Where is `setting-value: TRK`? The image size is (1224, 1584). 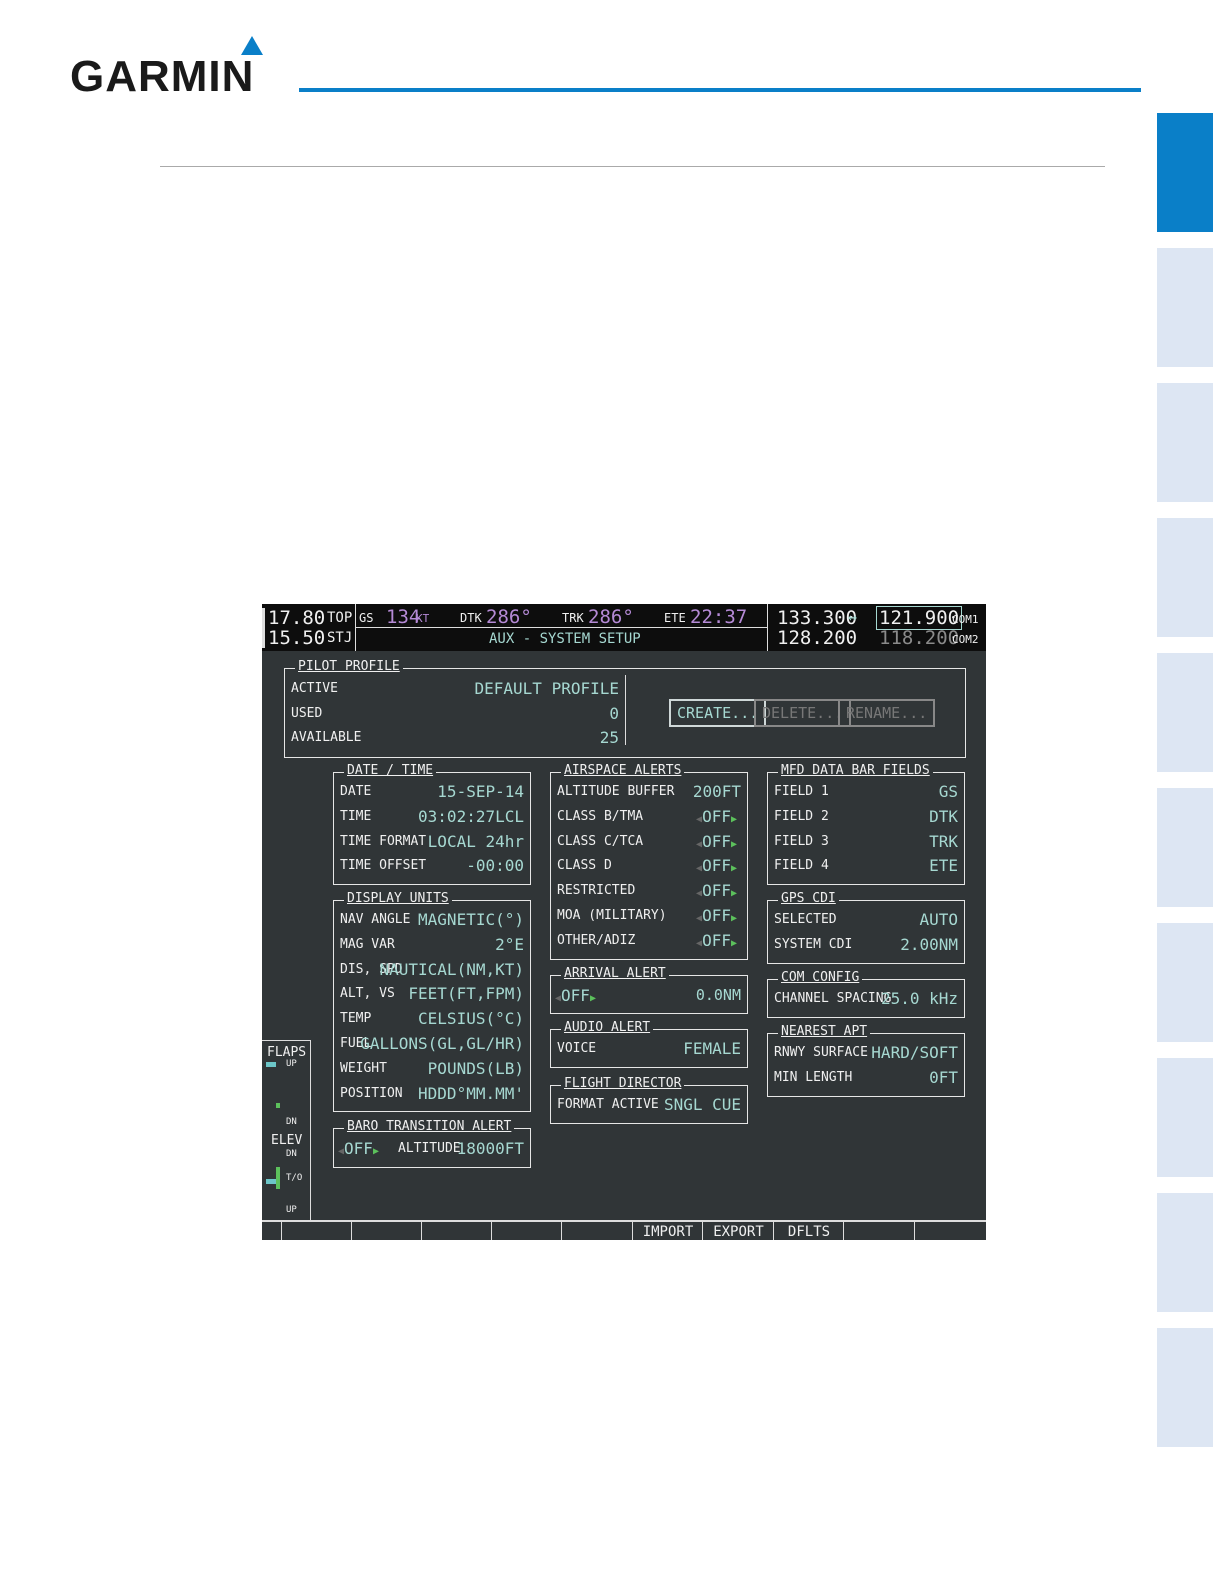
setting-value: TRK is located at coordinates (943, 841).